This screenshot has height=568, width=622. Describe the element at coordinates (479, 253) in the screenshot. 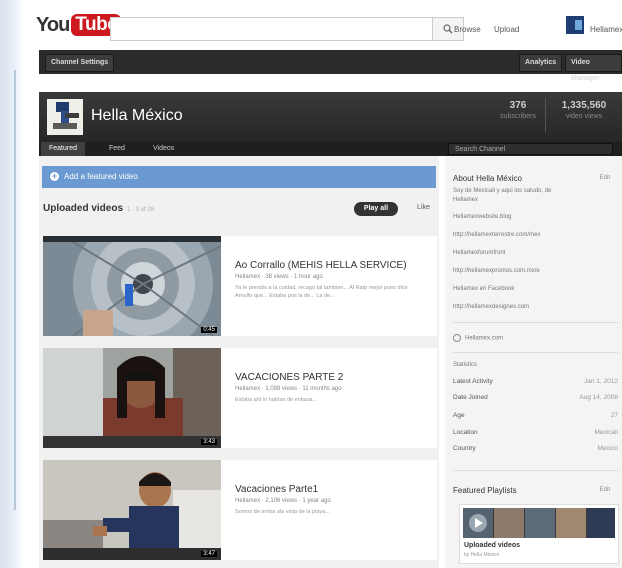

I see `channel-link: Hellamexforumfront` at that location.